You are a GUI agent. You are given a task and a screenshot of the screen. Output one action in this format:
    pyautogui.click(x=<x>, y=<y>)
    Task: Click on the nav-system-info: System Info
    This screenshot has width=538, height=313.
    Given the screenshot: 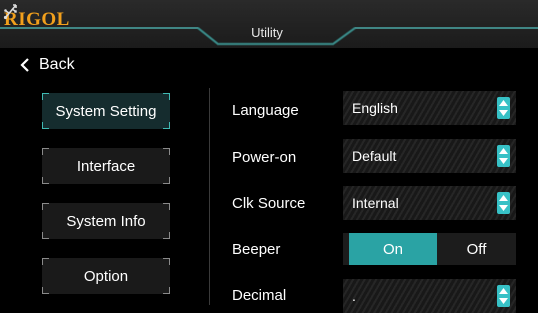 What is the action you would take?
    pyautogui.click(x=106, y=221)
    